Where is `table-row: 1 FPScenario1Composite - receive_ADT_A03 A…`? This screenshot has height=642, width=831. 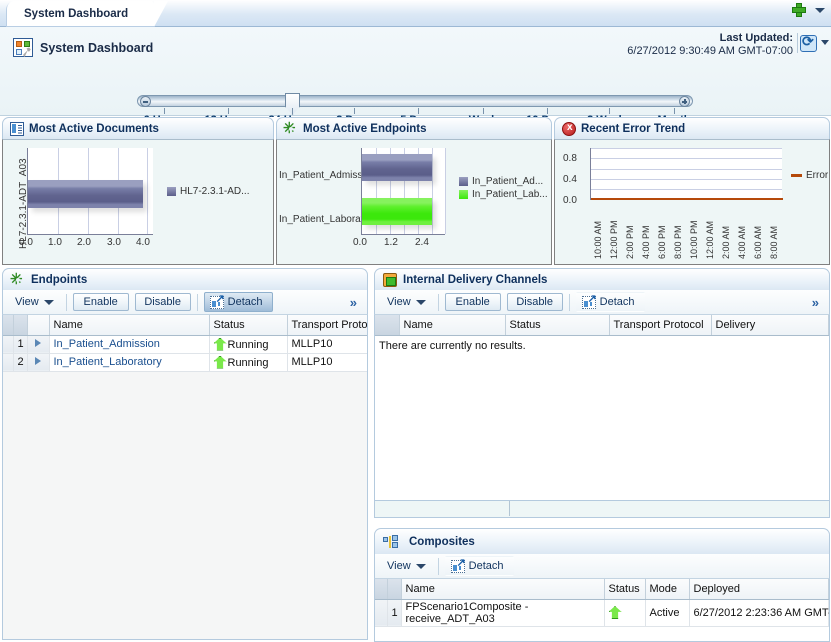
table-row: 1 FPScenario1Composite - receive_ADT_A03 A… is located at coordinates (602, 613).